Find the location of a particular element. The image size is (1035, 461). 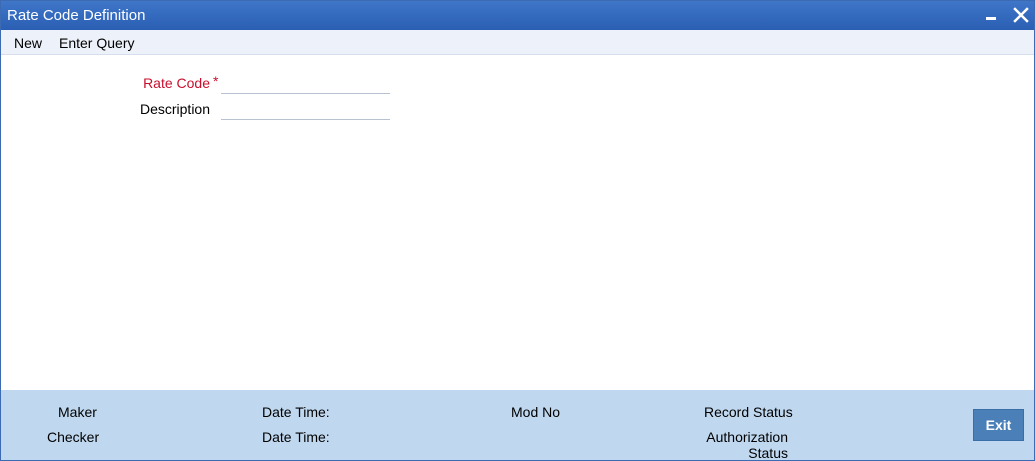

authorization-status-line2: Status is located at coordinates (768, 453).